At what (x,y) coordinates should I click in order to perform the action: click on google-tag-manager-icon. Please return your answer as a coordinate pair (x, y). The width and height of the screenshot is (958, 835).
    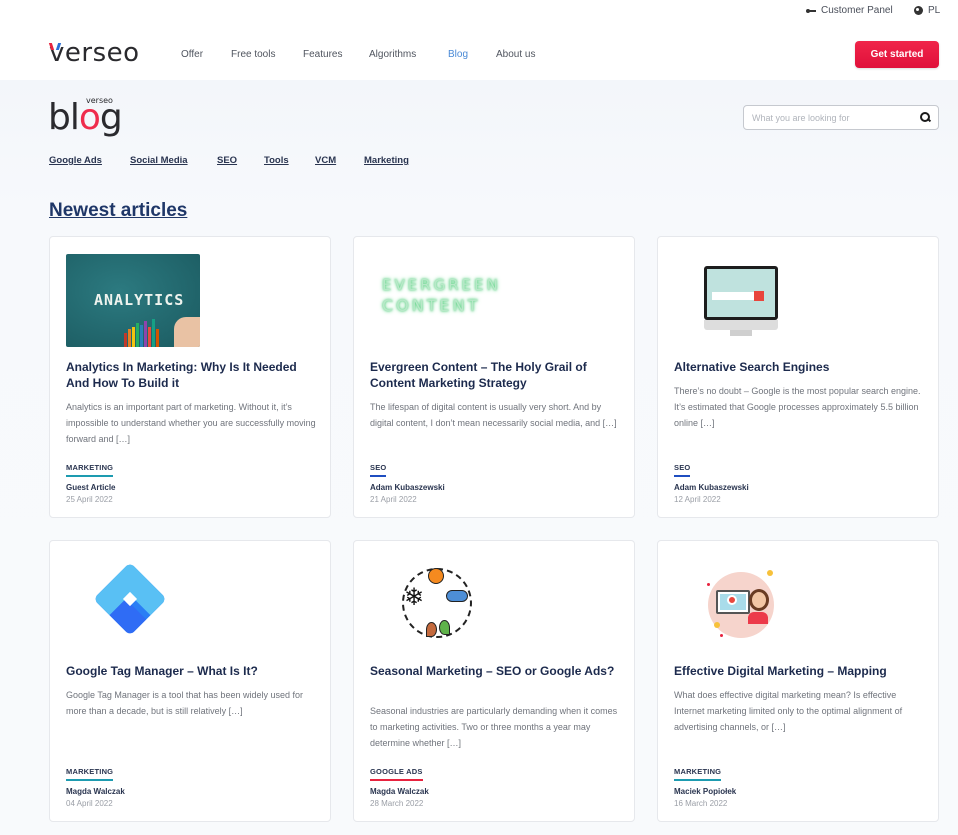
    Looking at the image, I should click on (130, 599).